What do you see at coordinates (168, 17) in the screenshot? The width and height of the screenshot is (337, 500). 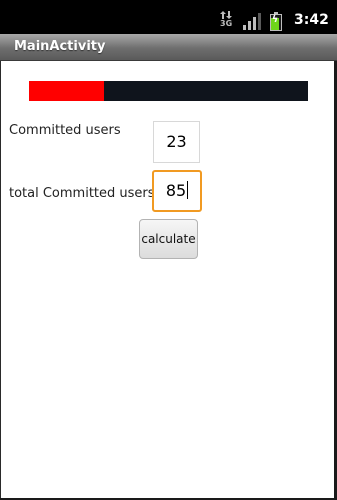 I see `status-bar: 3G ϟ 3:42` at bounding box center [168, 17].